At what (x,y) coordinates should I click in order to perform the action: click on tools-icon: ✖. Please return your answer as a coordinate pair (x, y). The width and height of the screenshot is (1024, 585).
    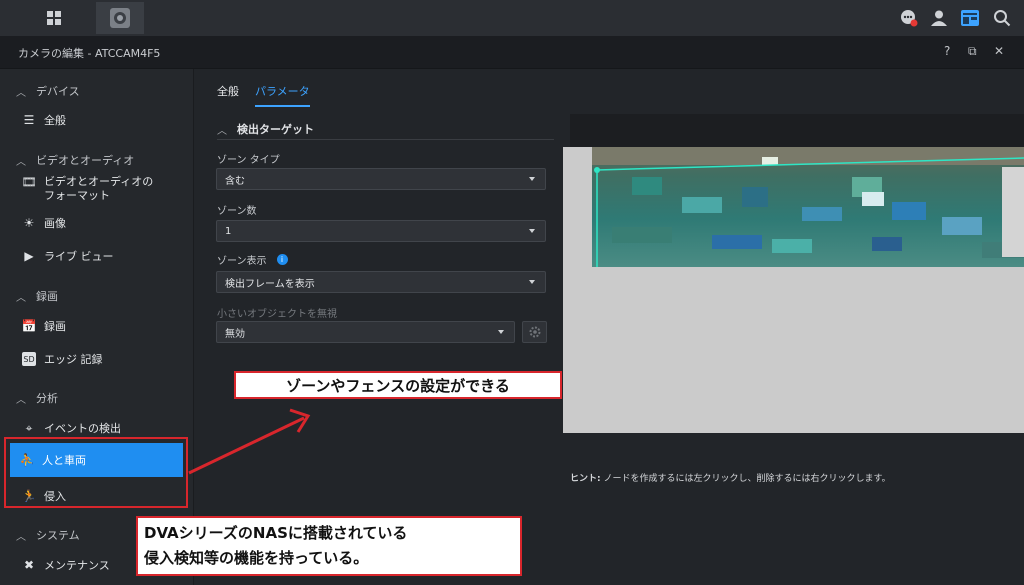
    Looking at the image, I should click on (29, 565).